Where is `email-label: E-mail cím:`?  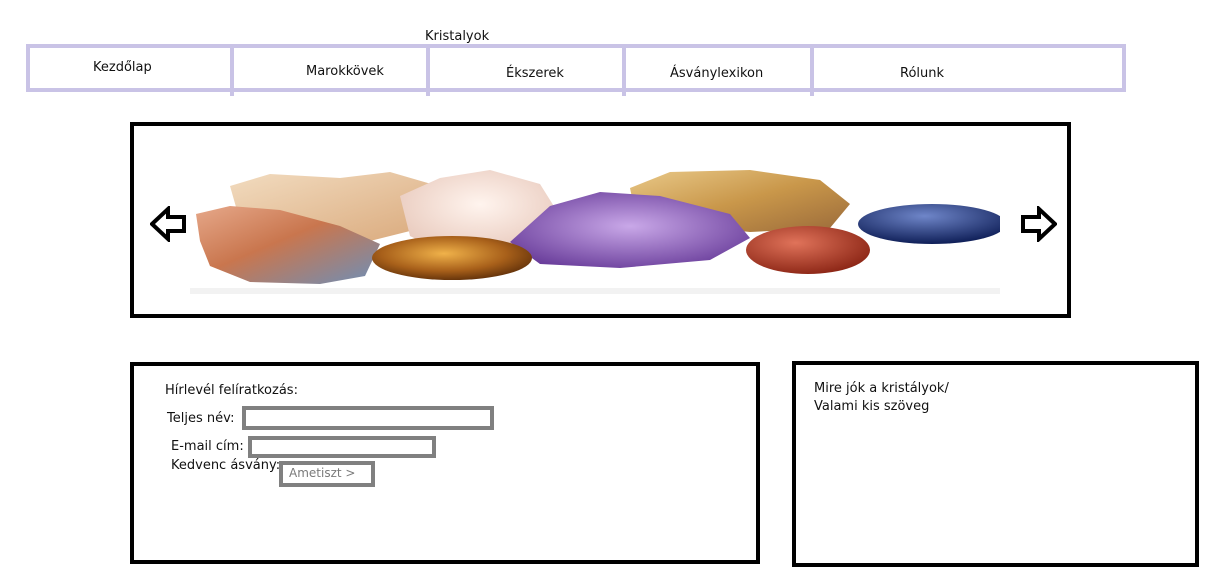 email-label: E-mail cím: is located at coordinates (207, 446).